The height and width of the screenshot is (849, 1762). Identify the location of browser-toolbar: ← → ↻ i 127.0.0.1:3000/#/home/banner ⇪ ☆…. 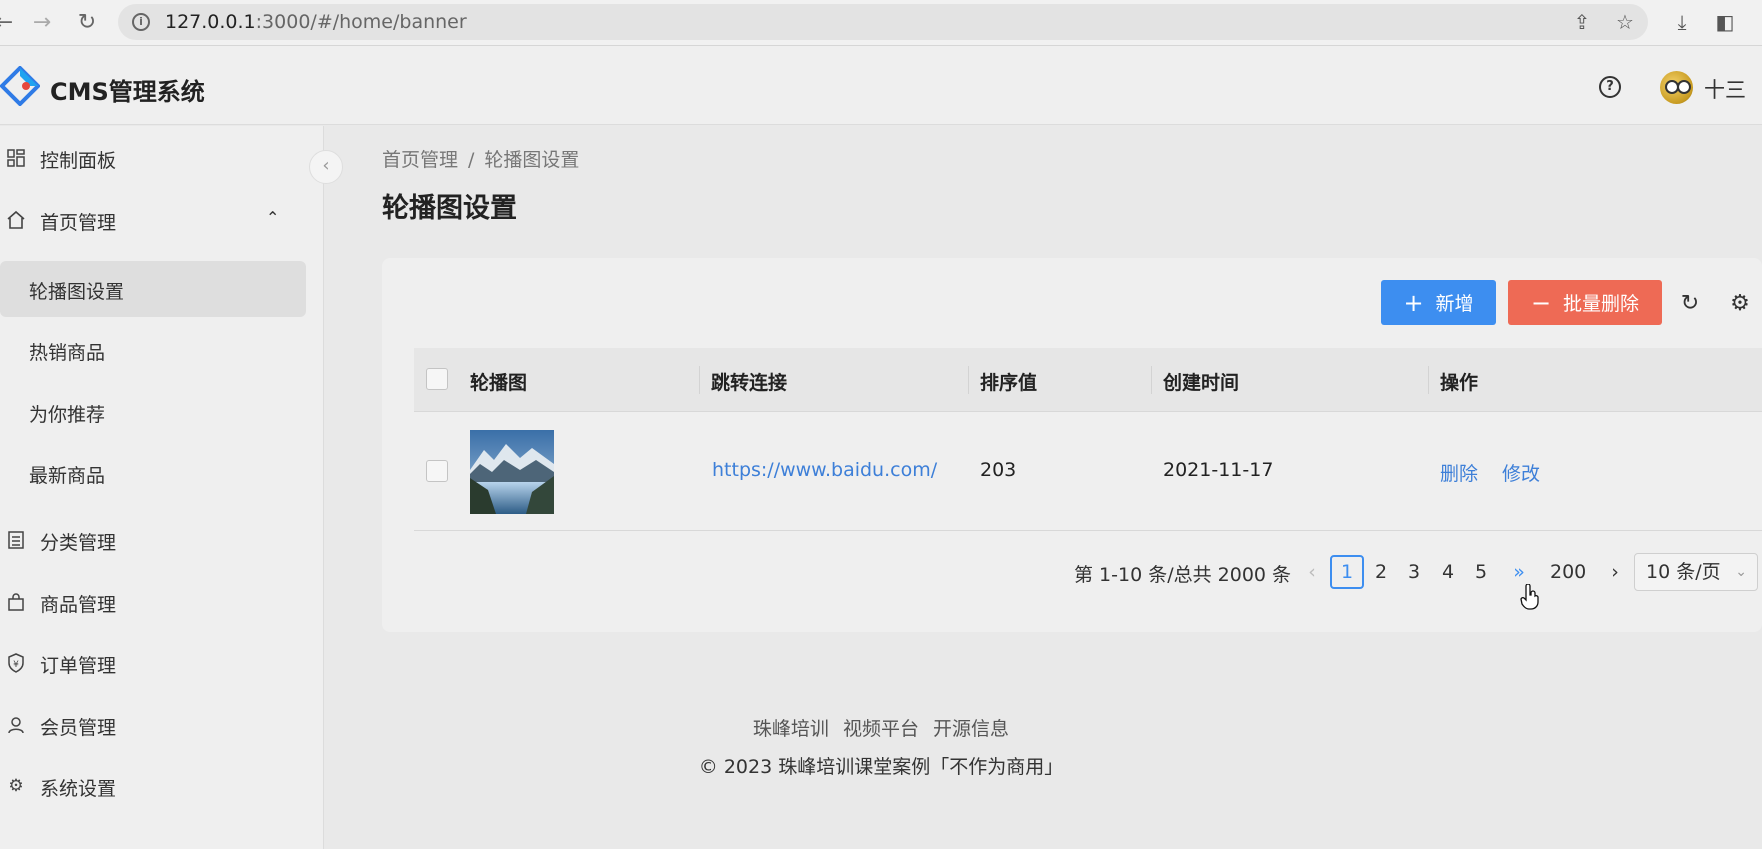
(881, 23).